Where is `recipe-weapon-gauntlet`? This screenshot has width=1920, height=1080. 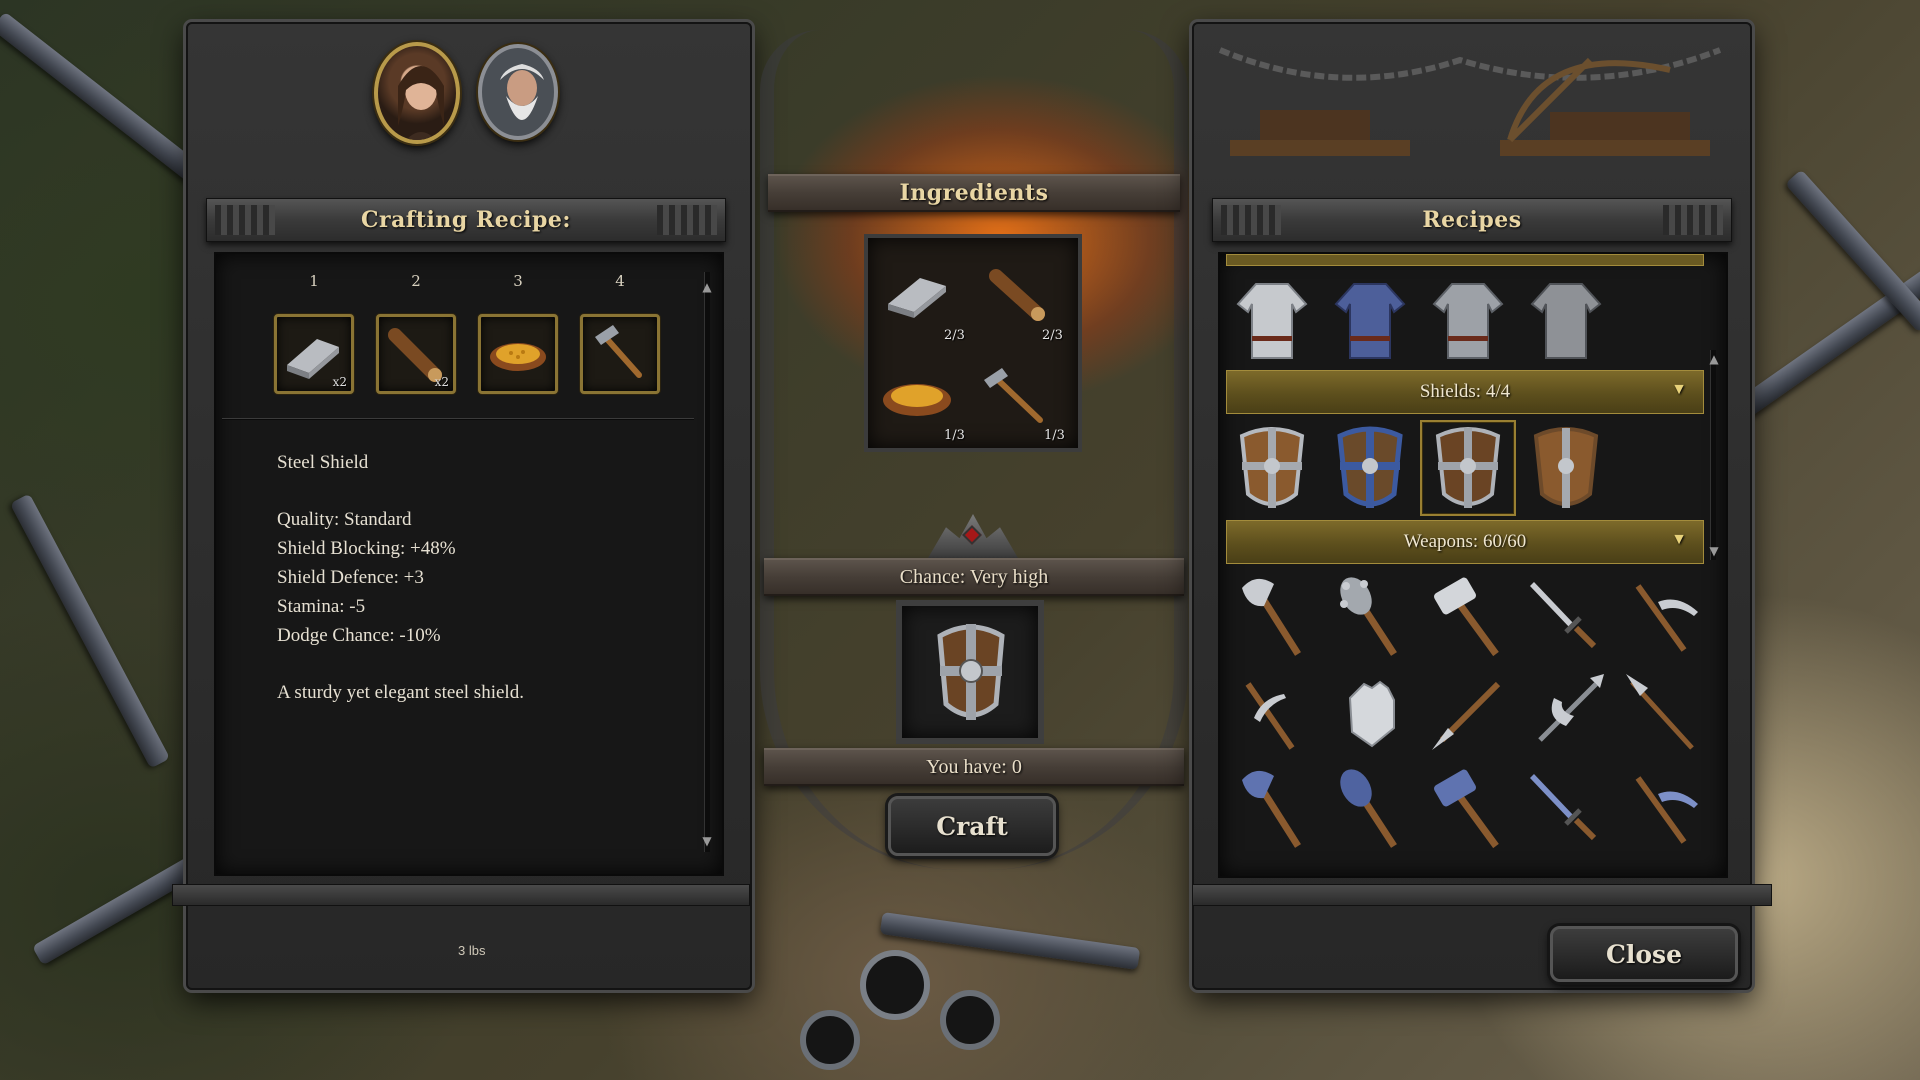 recipe-weapon-gauntlet is located at coordinates (1370, 714).